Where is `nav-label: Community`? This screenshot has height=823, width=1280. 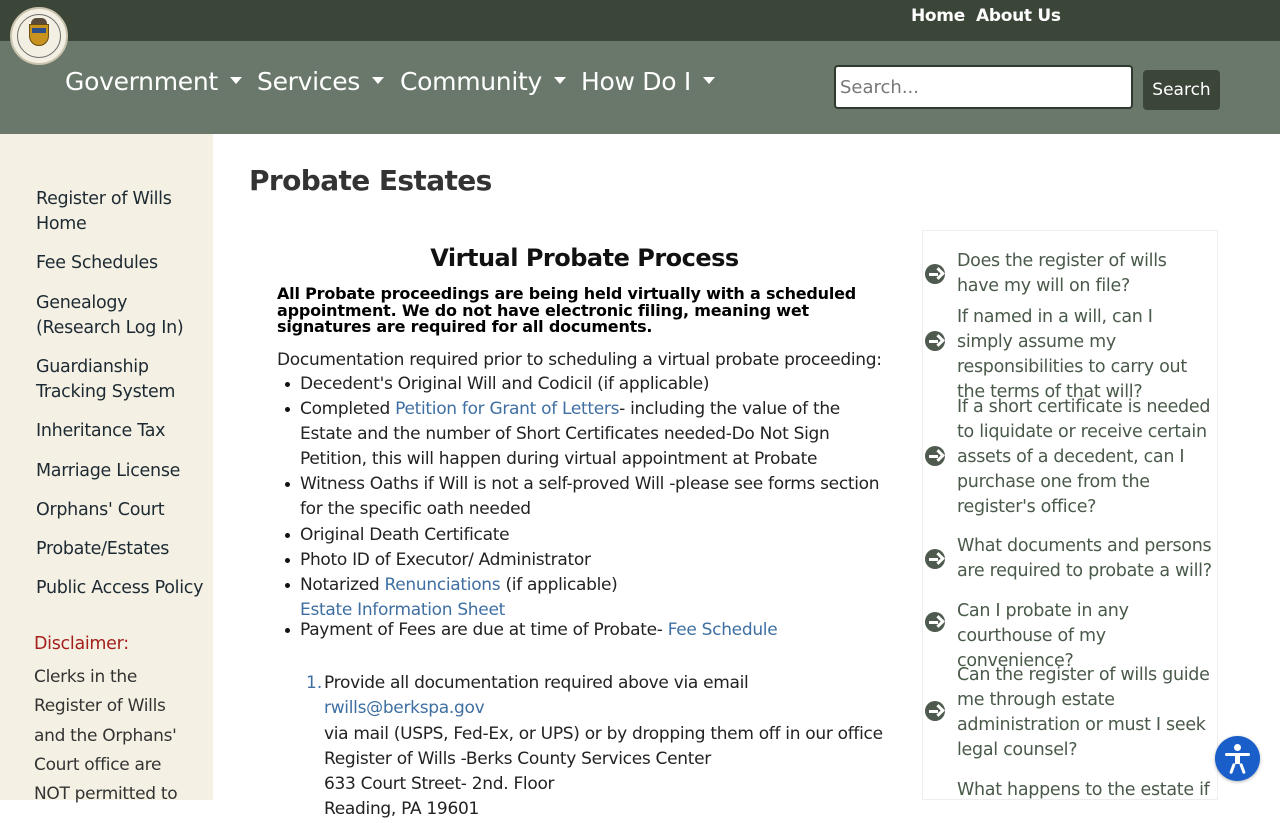
nav-label: Community is located at coordinates (471, 81).